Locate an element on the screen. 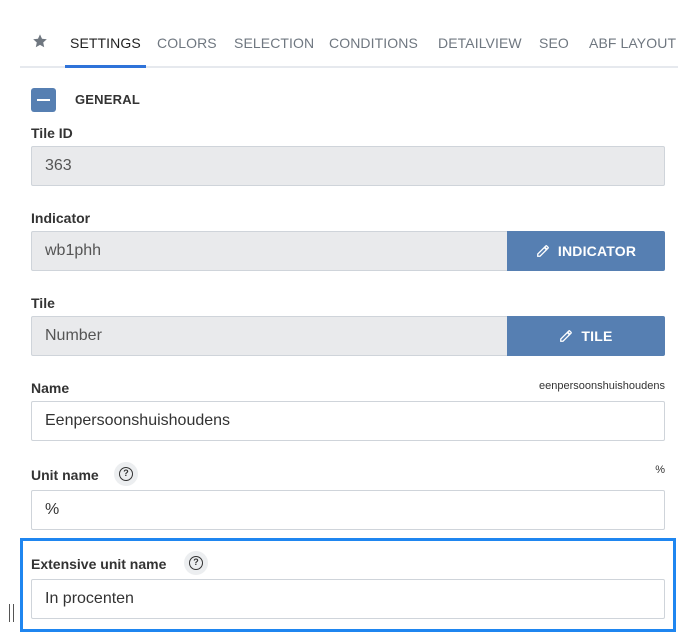 The height and width of the screenshot is (634, 679). extensive-unit-name-input: In procenten is located at coordinates (348, 599).